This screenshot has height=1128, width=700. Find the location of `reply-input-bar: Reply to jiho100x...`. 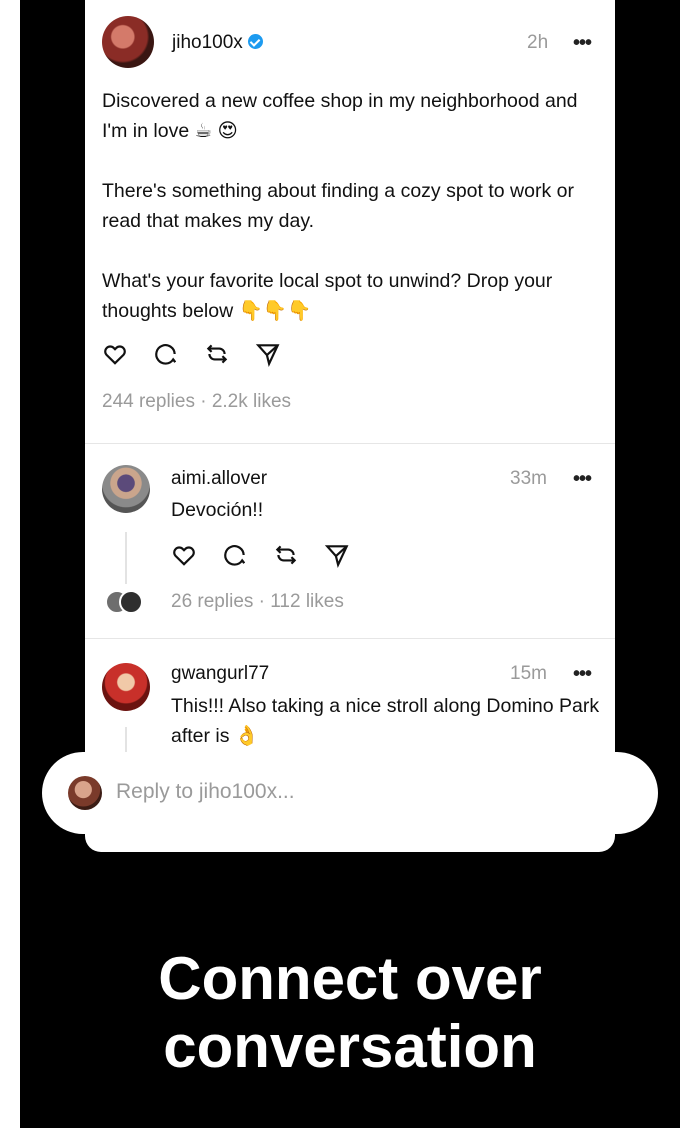

reply-input-bar: Reply to jiho100x... is located at coordinates (350, 793).